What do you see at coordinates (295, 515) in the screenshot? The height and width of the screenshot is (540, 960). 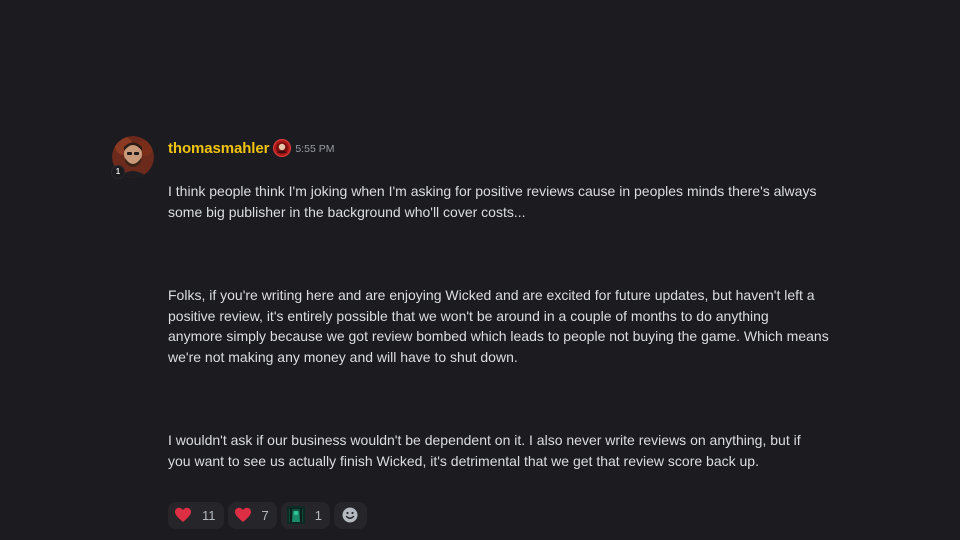 I see `custom-emoji-icon` at bounding box center [295, 515].